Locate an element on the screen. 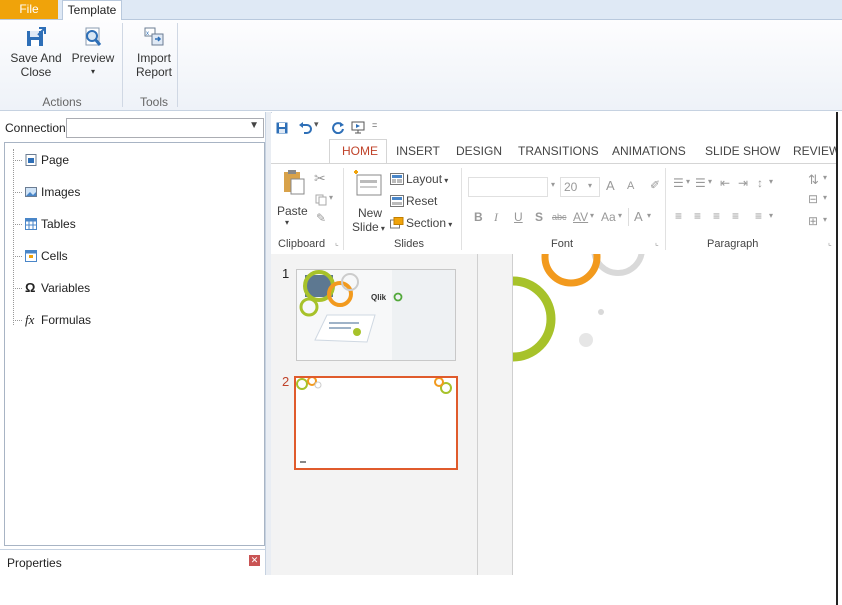 This screenshot has width=842, height=605. tab-slide-show: SLIDE SHOW is located at coordinates (742, 151).